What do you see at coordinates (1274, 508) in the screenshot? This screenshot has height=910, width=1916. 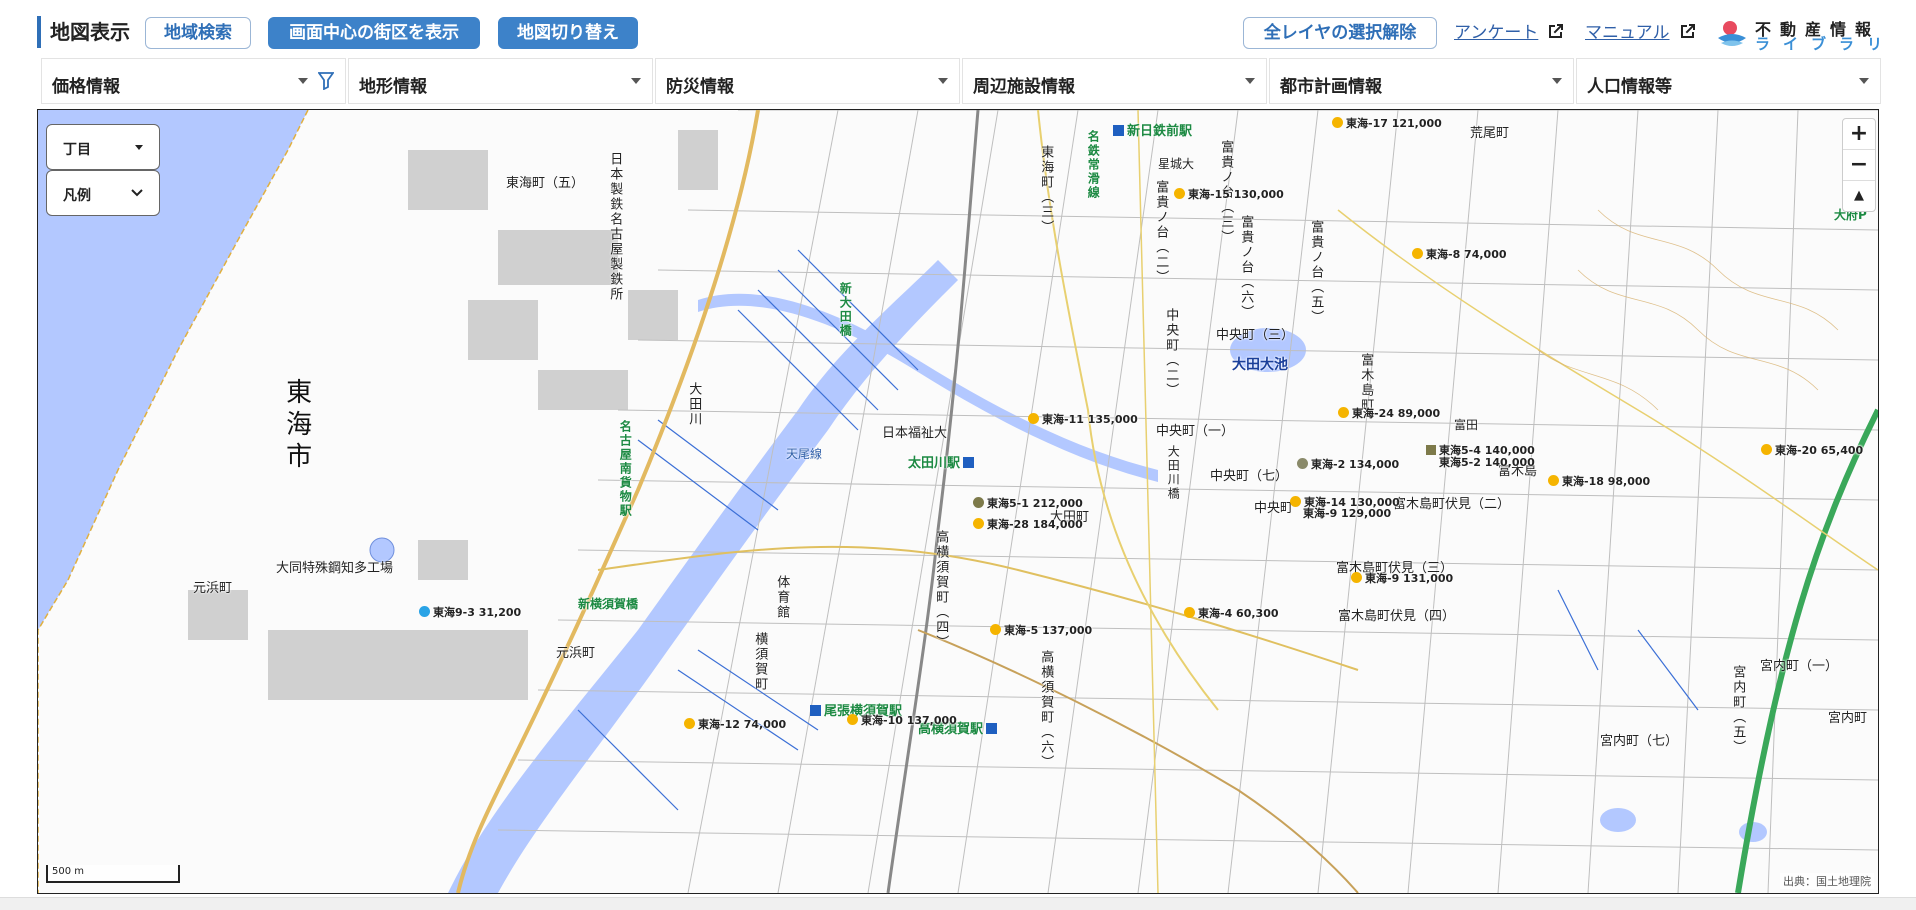 I see `place-label: 中央町` at bounding box center [1274, 508].